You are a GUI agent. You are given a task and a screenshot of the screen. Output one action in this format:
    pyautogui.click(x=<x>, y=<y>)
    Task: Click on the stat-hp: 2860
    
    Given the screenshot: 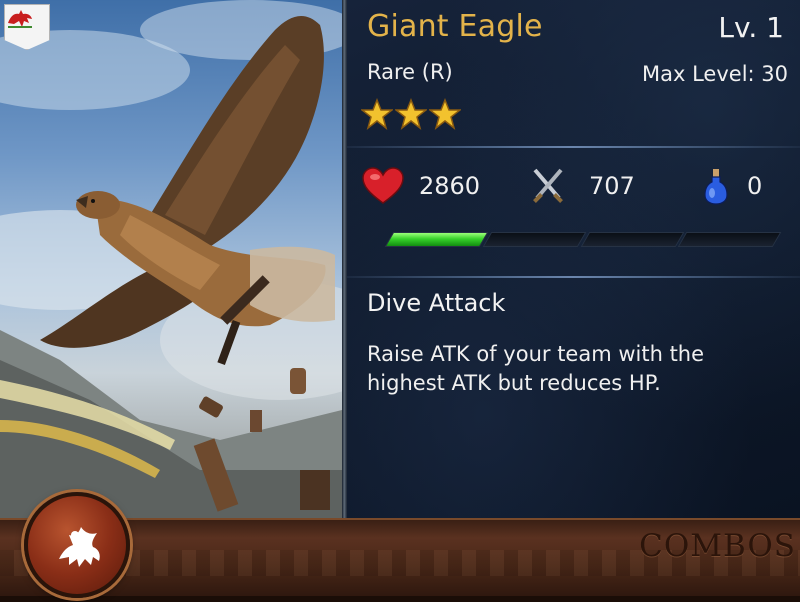 What is the action you would take?
    pyautogui.click(x=420, y=186)
    